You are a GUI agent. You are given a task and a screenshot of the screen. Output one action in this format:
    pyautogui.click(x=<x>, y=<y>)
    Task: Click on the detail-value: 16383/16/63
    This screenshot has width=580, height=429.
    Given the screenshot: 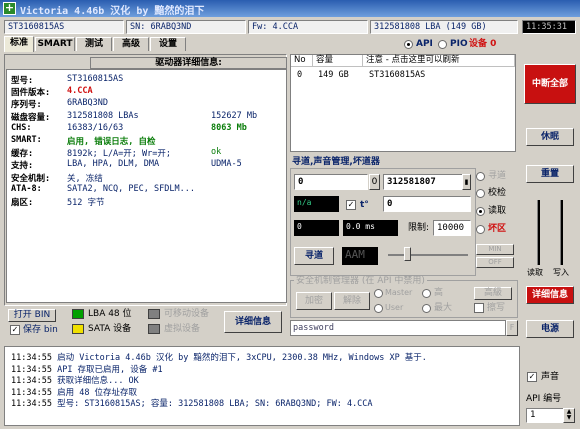 What is the action you would take?
    pyautogui.click(x=95, y=127)
    